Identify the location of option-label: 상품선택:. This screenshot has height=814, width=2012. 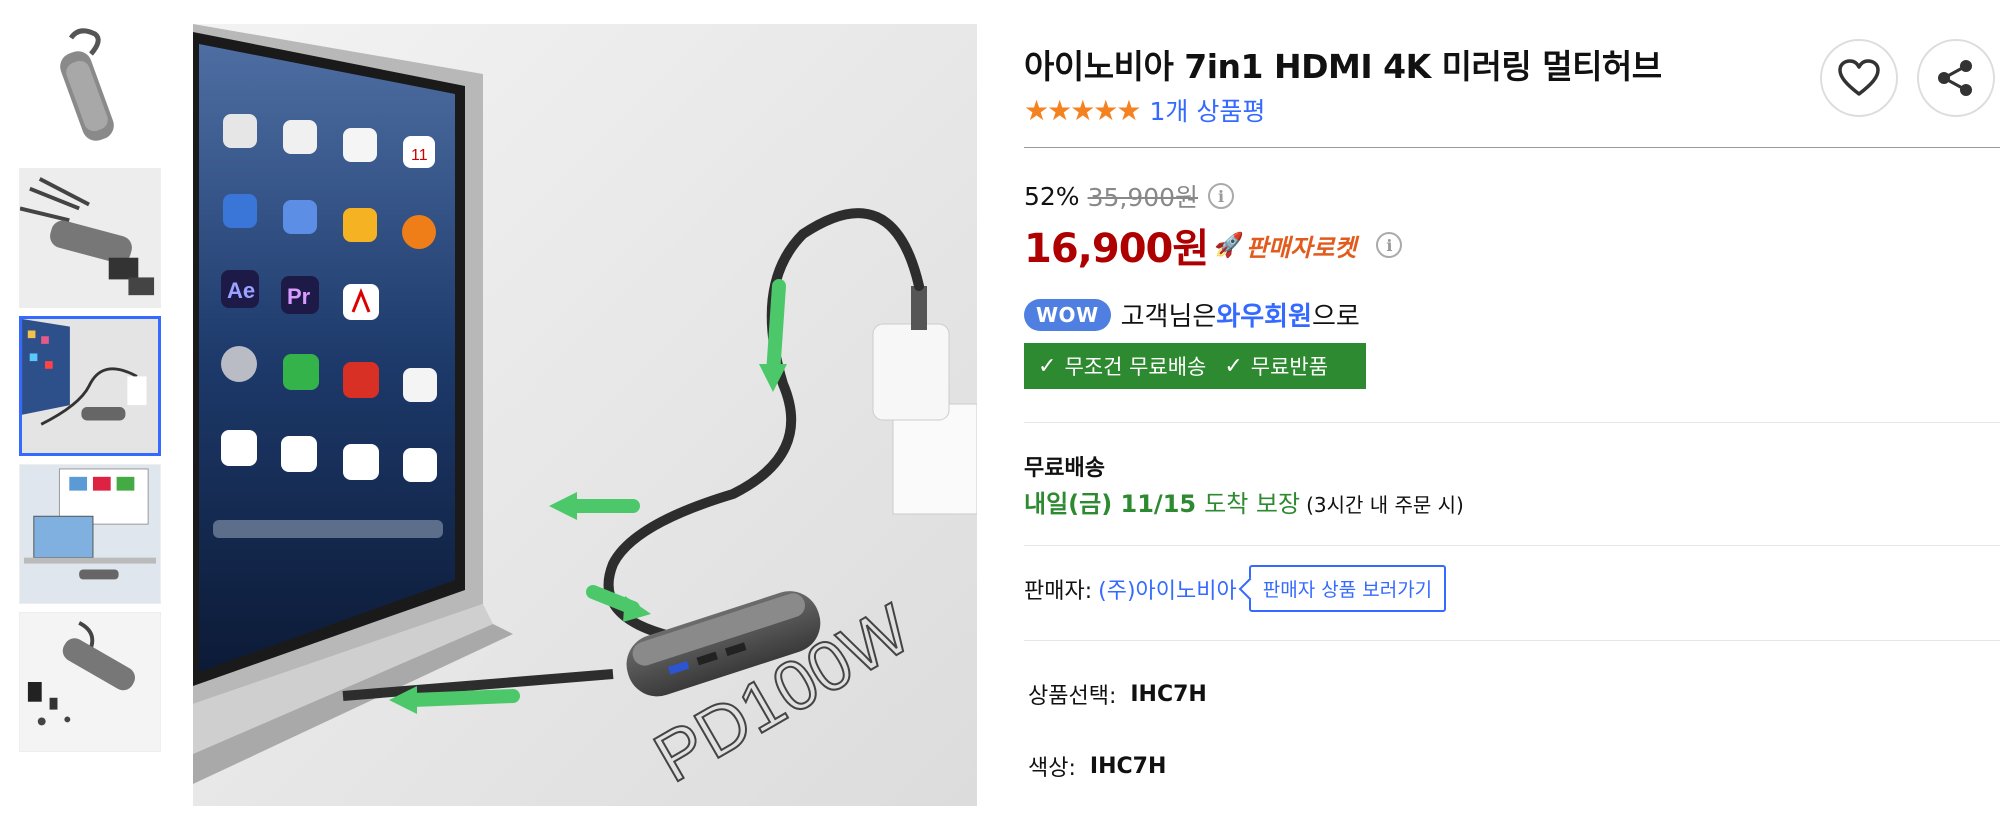
(1072, 696).